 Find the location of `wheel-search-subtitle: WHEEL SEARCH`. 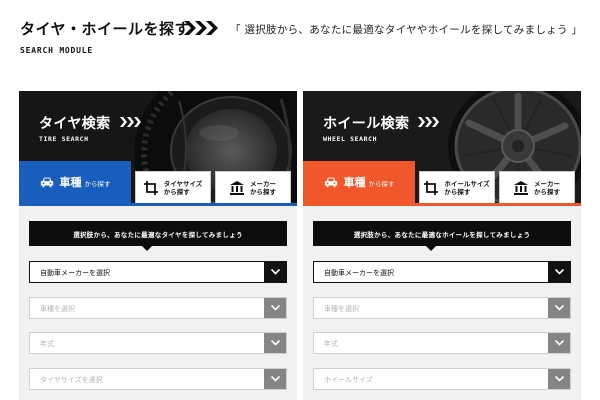

wheel-search-subtitle: WHEEL SEARCH is located at coordinates (350, 139).